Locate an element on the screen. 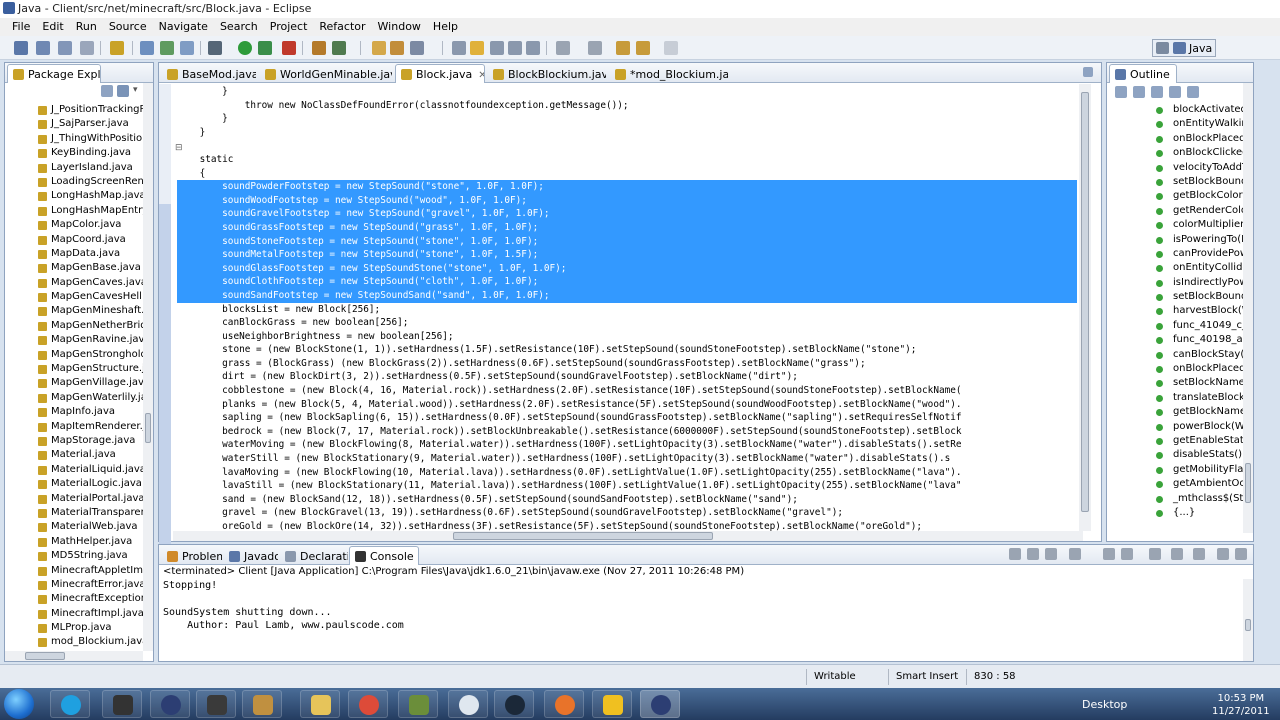 The image size is (1280, 720). package-tree-item: MapCoord.java is located at coordinates (74, 240).